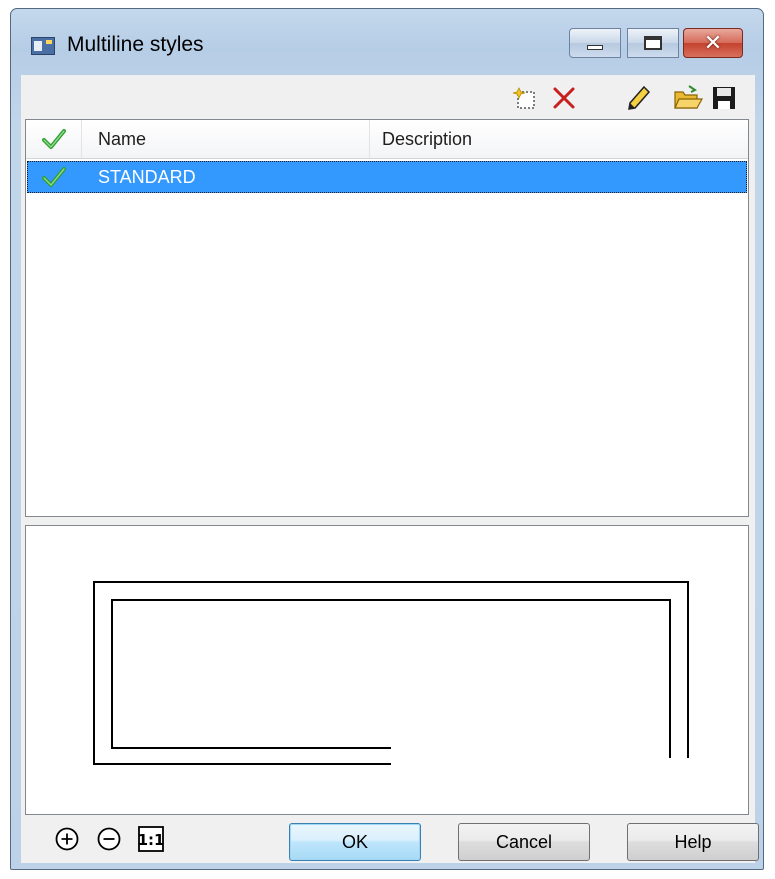  I want to click on edit-button, so click(638, 98).